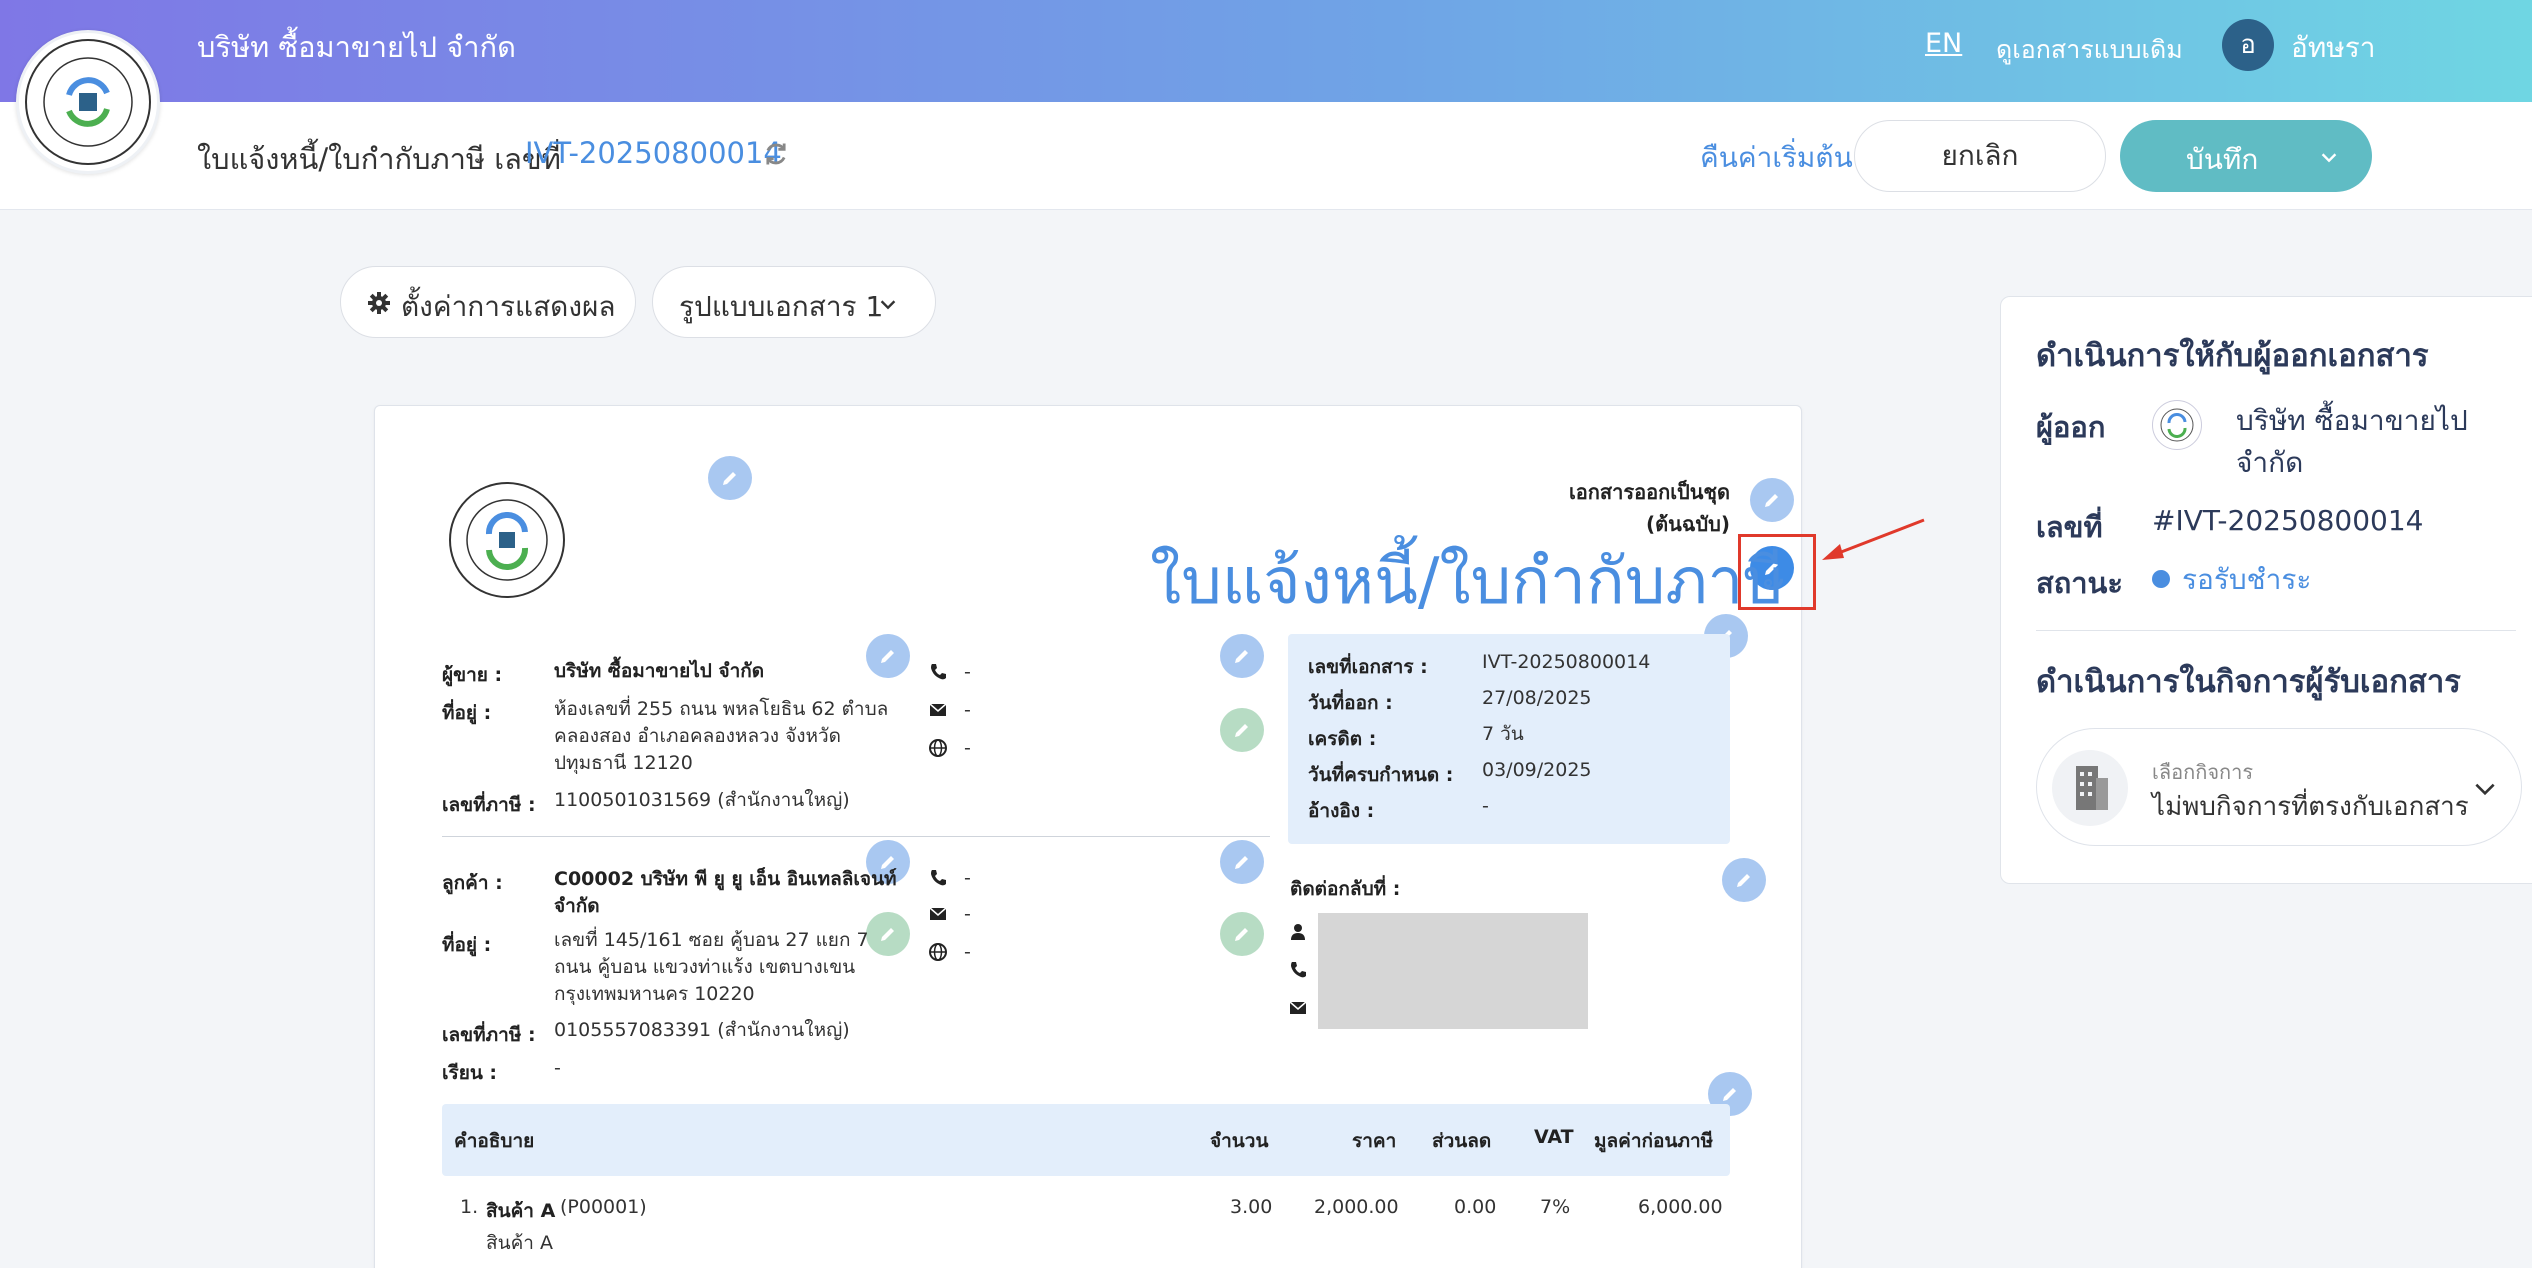 The width and height of the screenshot is (2532, 1268). I want to click on edit-seller-extra-button, so click(1242, 730).